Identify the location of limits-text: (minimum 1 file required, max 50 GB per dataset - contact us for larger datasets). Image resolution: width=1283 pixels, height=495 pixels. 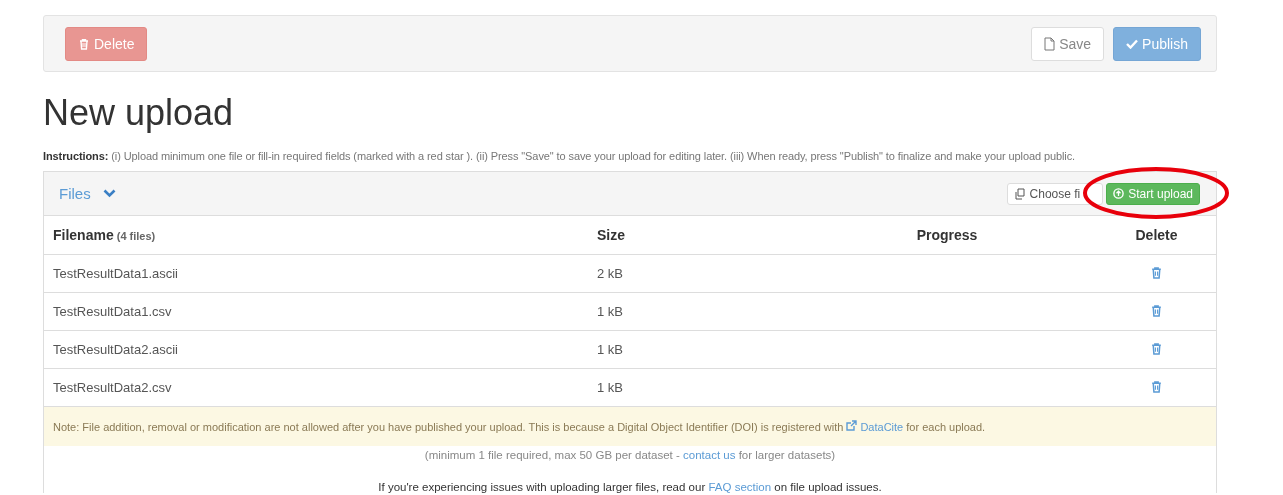
(630, 455).